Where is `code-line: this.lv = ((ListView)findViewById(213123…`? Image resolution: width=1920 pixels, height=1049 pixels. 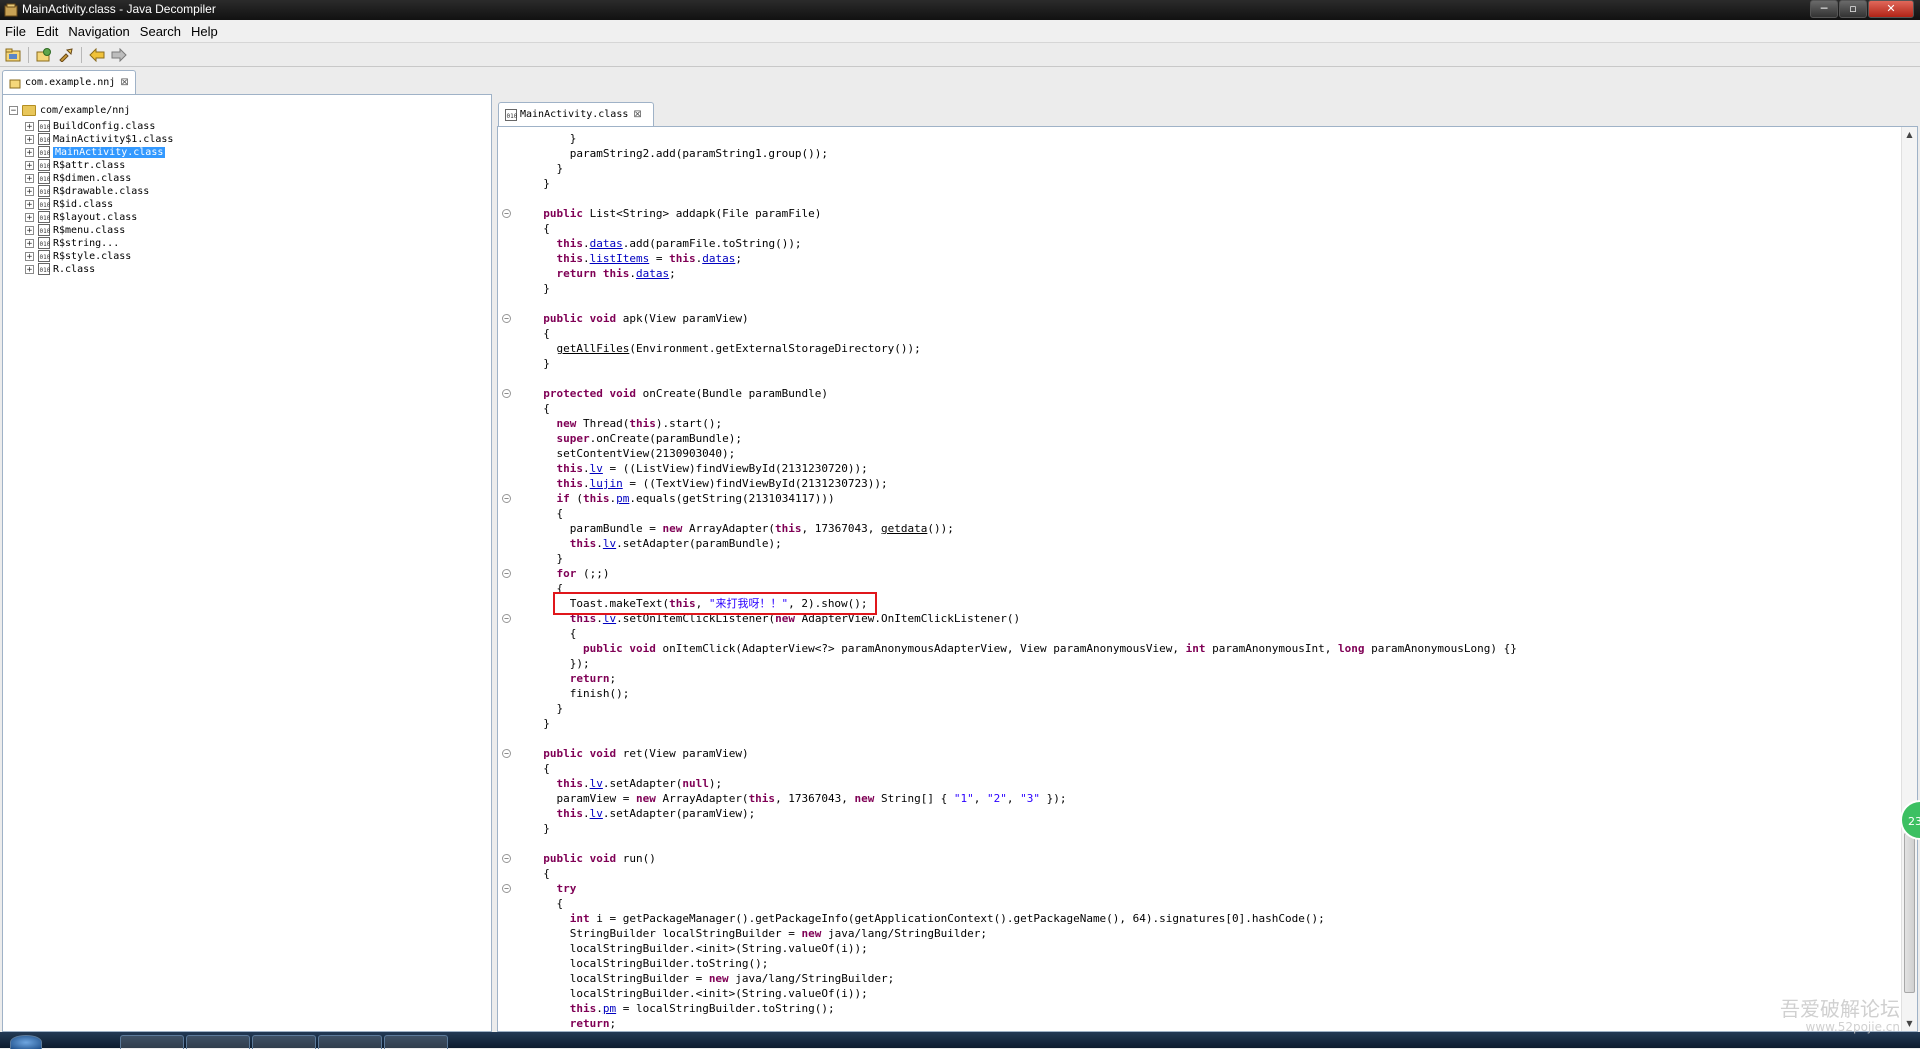
code-line: this.lv = ((ListView)findViewById(213123… is located at coordinates (712, 468).